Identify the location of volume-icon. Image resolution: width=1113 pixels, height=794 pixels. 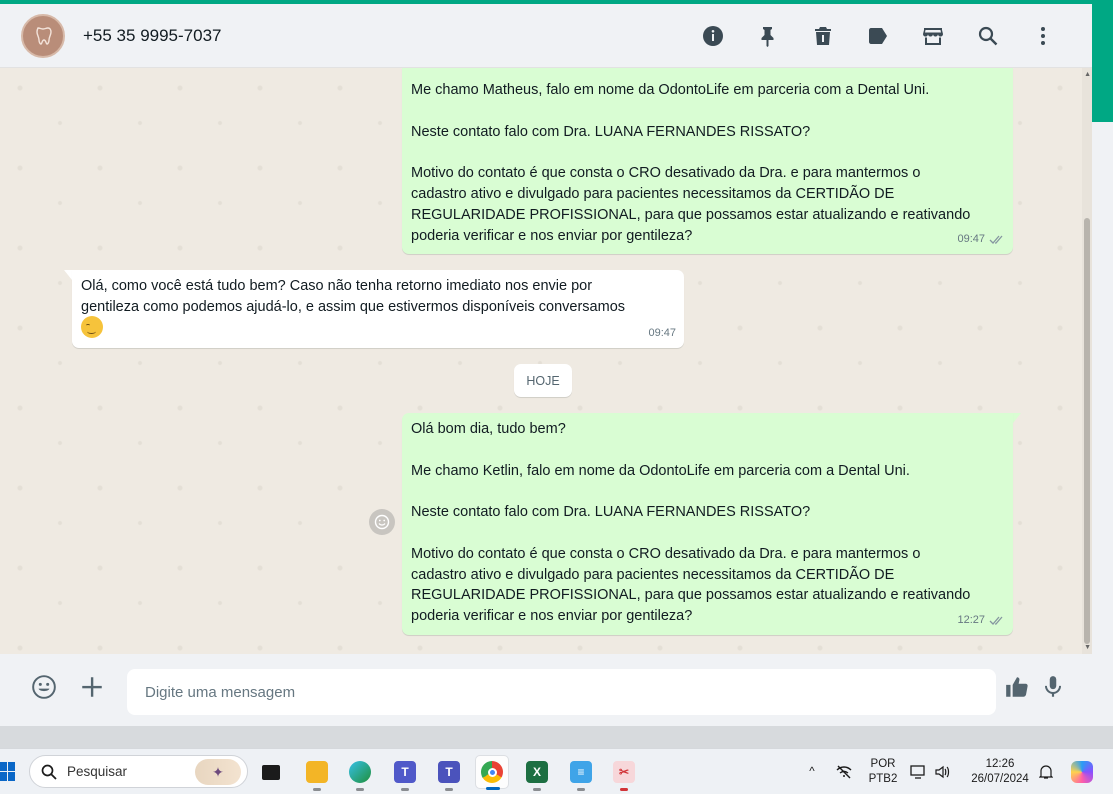
(943, 771).